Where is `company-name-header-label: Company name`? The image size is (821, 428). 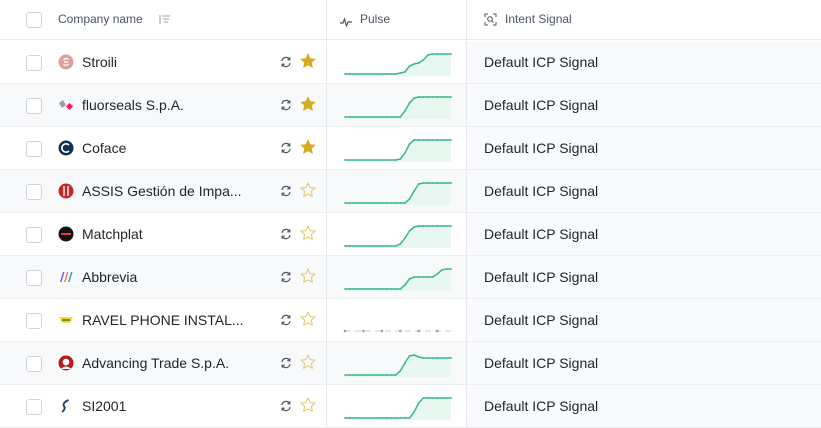
company-name-header-label: Company name is located at coordinates (100, 19).